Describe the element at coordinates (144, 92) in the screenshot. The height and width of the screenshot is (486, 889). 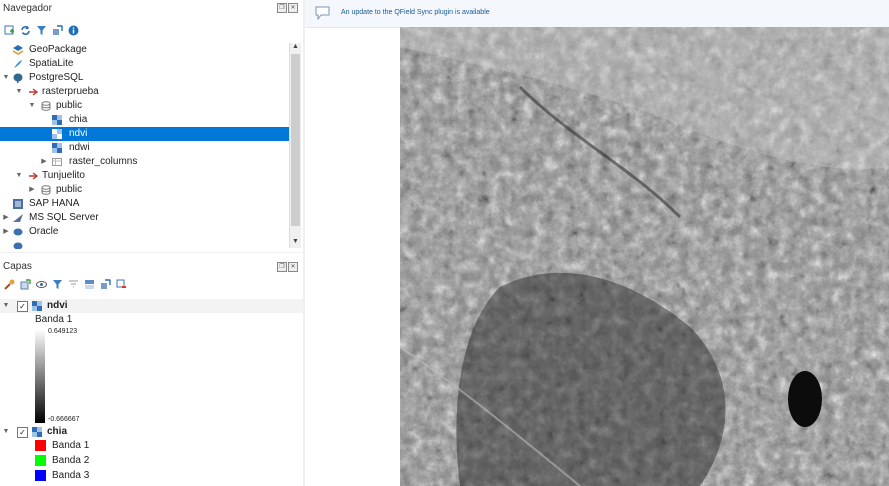
I see `tree-item-rasterprueba: ▼ rasterprueba` at that location.